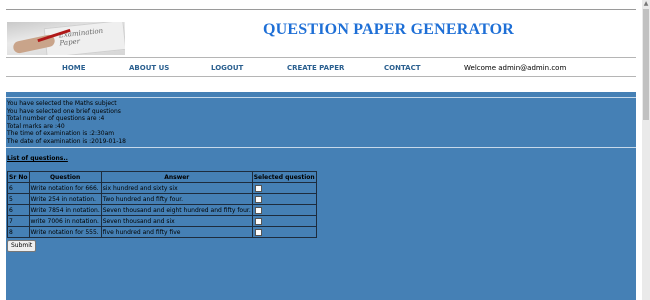 This screenshot has height=300, width=650. What do you see at coordinates (389, 29) in the screenshot?
I see `page-title: QUESTION PAPER GENERATOR` at bounding box center [389, 29].